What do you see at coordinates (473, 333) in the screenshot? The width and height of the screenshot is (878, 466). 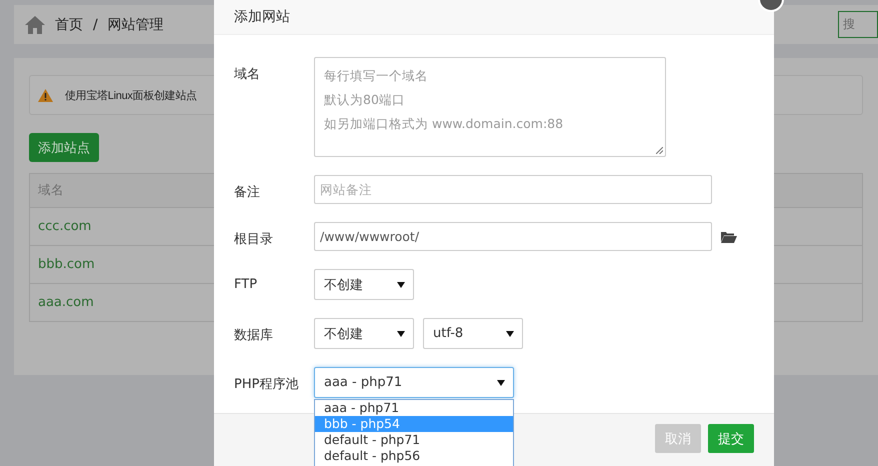 I see `select-dropdown: utf-8` at bounding box center [473, 333].